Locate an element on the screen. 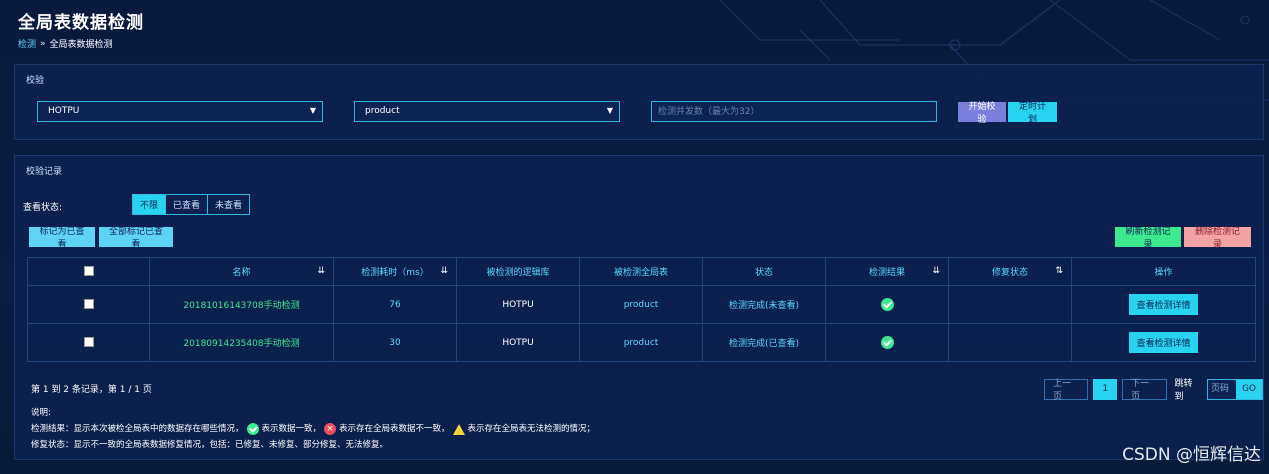  page-1-button: 1 is located at coordinates (1105, 389).